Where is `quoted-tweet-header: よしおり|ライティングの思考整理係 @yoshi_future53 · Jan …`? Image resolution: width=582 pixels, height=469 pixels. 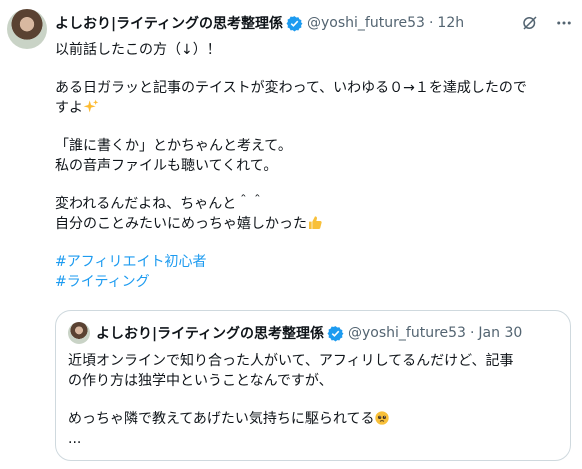
quoted-tweet-header: よしおり|ライティングの思考整理係 @yoshi_future53 · Jan … is located at coordinates (328, 333).